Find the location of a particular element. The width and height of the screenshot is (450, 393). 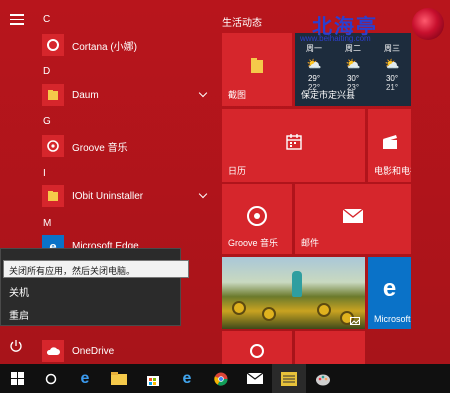

tile-edge: e Microsoft Edge is located at coordinates (389, 293).